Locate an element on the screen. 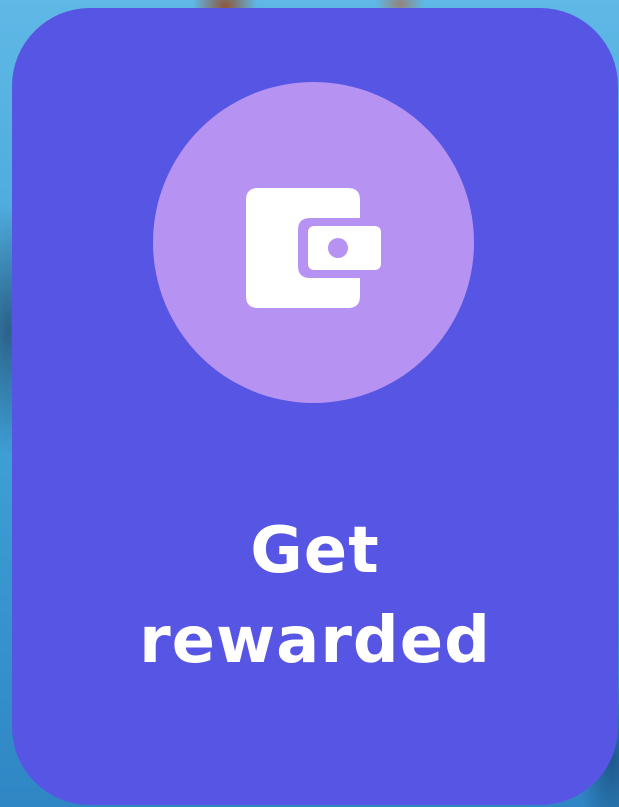  wallet-icon is located at coordinates (313, 248).